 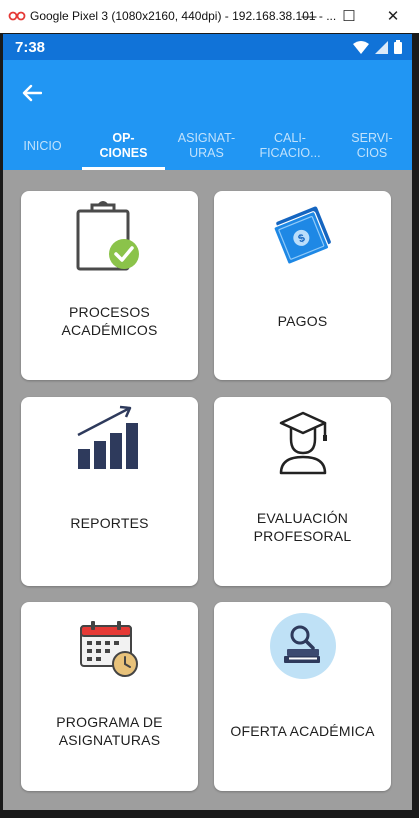 I want to click on card-label: EVALUACIÓN PROFESORAL, so click(x=302, y=527).